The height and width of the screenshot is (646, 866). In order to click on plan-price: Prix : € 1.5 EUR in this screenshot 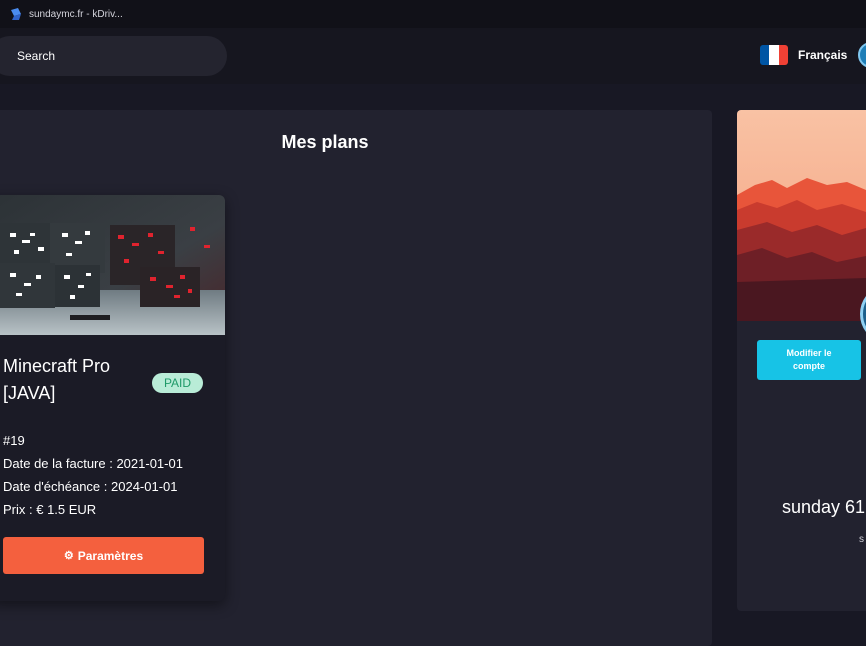, I will do `click(50, 509)`.